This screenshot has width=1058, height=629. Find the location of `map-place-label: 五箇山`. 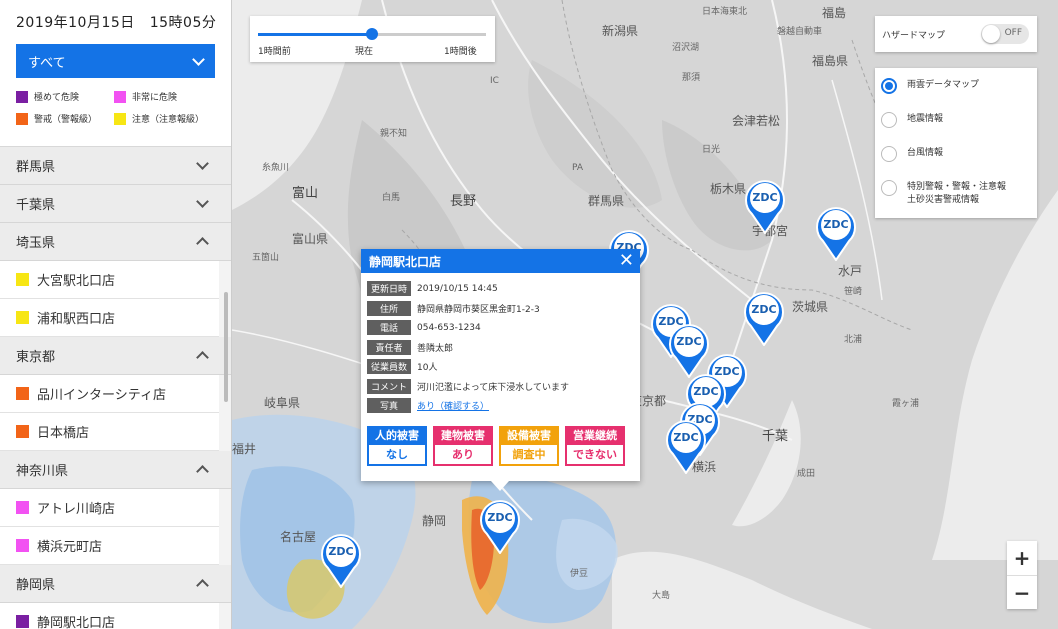

map-place-label: 五箇山 is located at coordinates (266, 258).